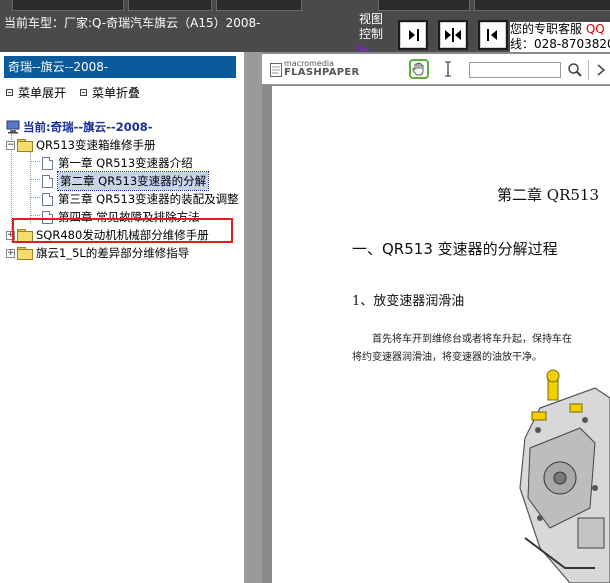 This screenshot has height=583, width=610. Describe the element at coordinates (25, 253) in the screenshot. I see `folder-icon` at that location.